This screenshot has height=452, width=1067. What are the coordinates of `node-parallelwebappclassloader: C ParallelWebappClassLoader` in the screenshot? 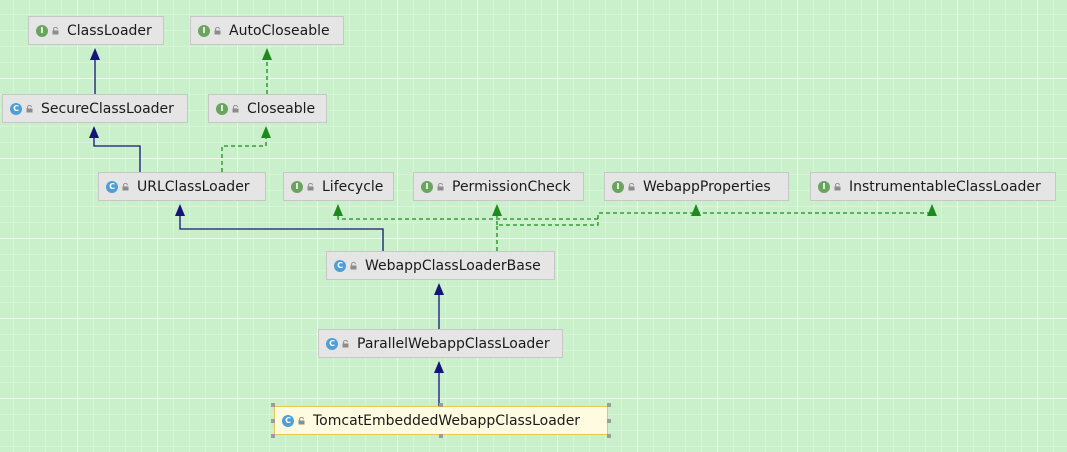 It's located at (440, 343).